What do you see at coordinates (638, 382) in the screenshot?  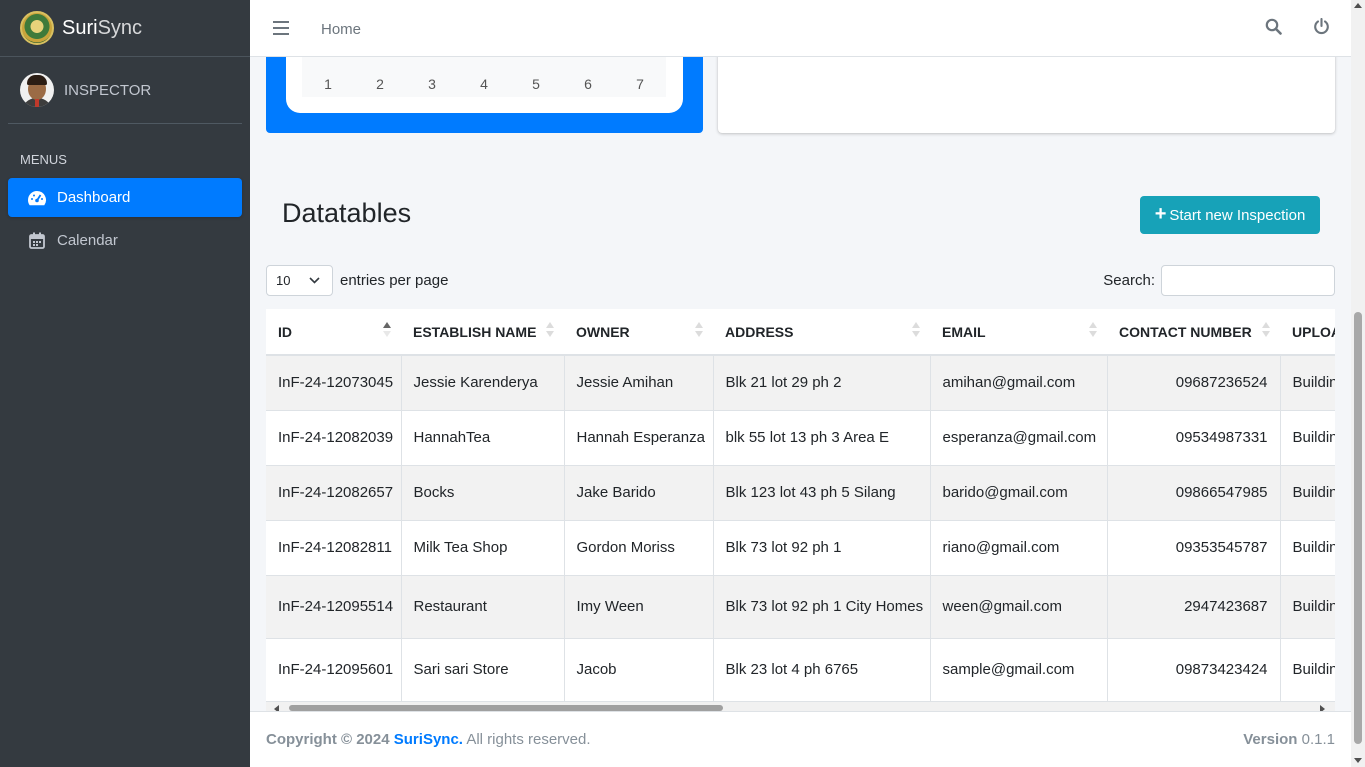 I see `cell-owner: Jessie Amihan` at bounding box center [638, 382].